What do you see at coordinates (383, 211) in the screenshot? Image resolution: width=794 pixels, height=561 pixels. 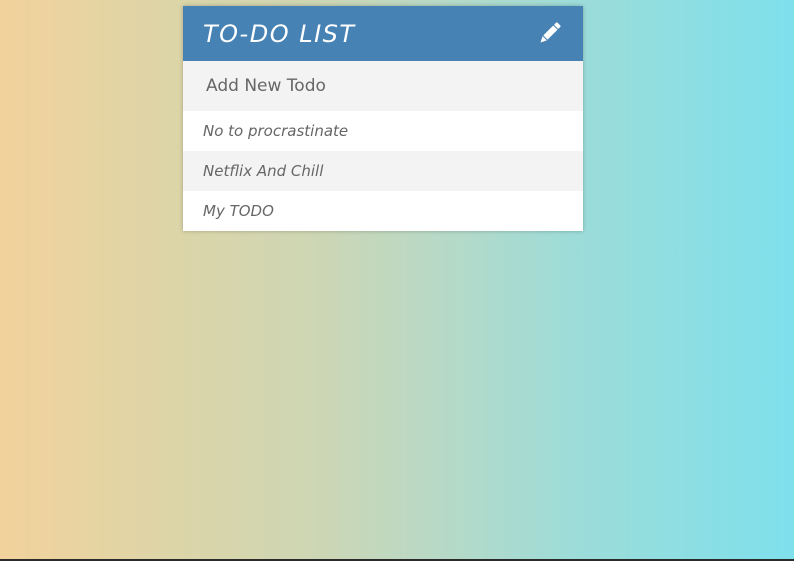 I see `todo-item: My TODO` at bounding box center [383, 211].